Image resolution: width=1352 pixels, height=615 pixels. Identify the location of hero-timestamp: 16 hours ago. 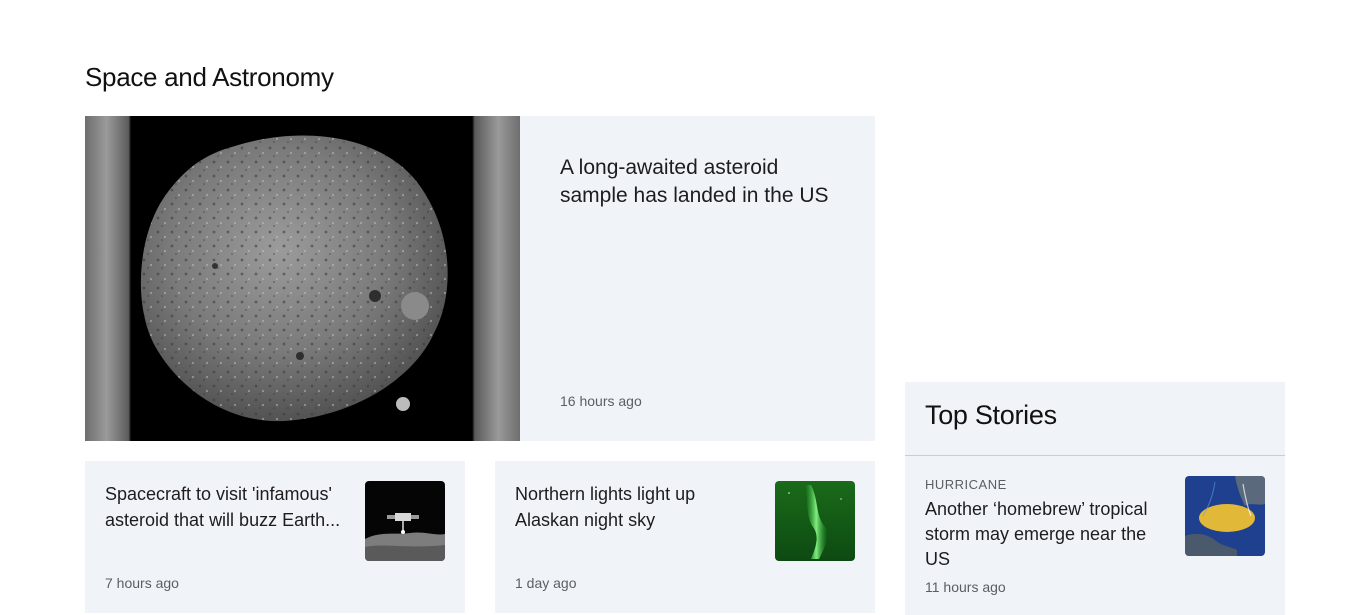
(601, 401).